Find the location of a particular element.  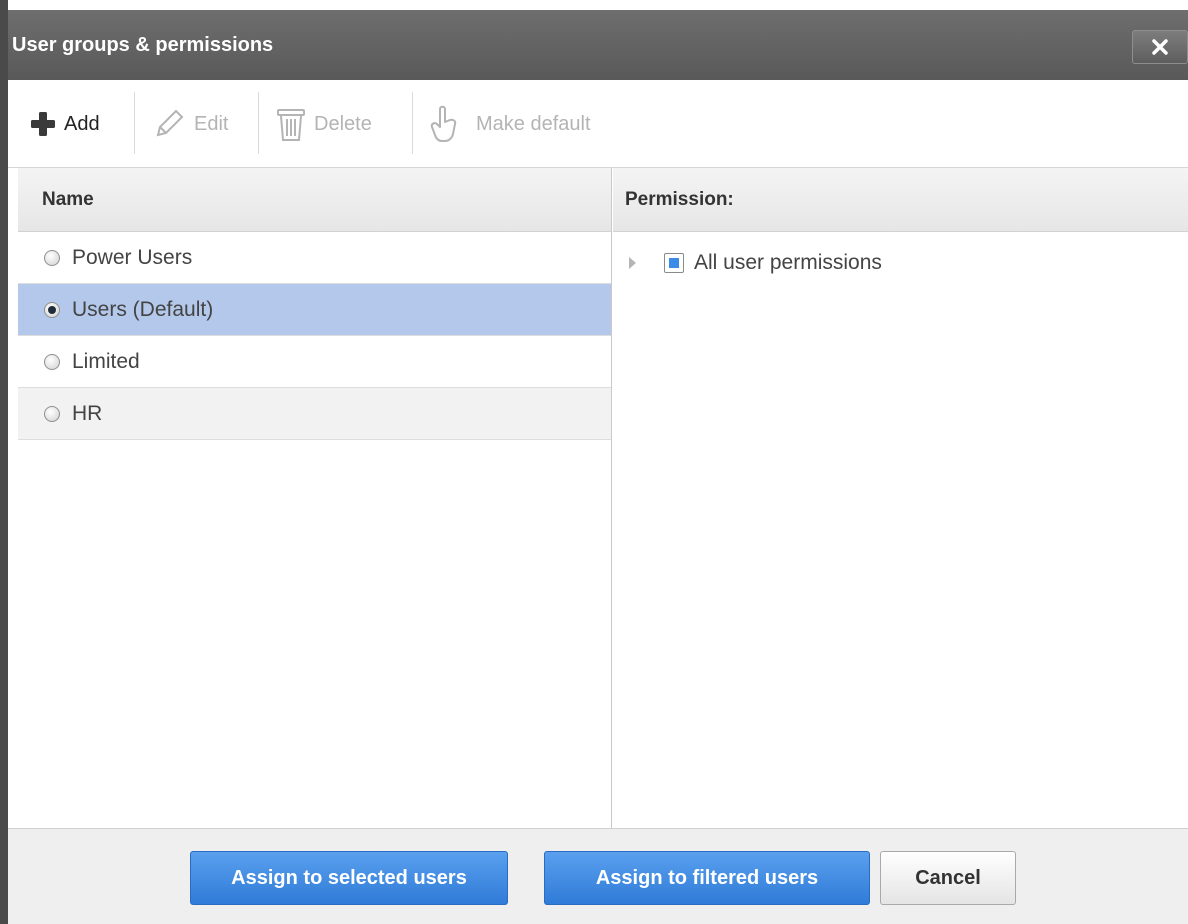

close-button is located at coordinates (1160, 47).